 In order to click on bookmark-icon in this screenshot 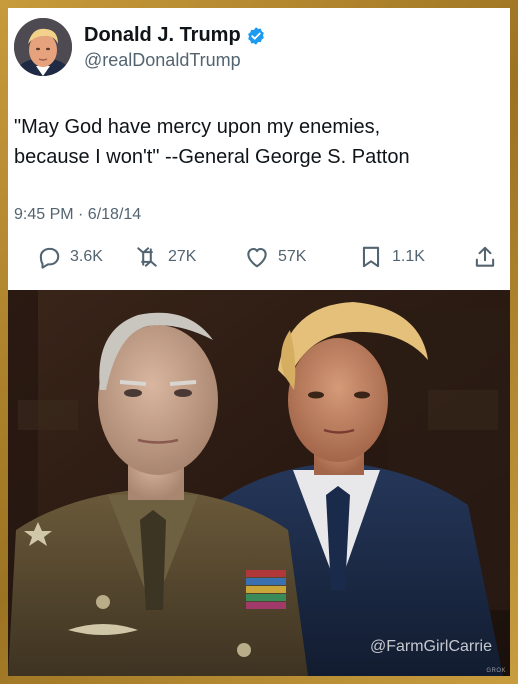, I will do `click(371, 257)`.